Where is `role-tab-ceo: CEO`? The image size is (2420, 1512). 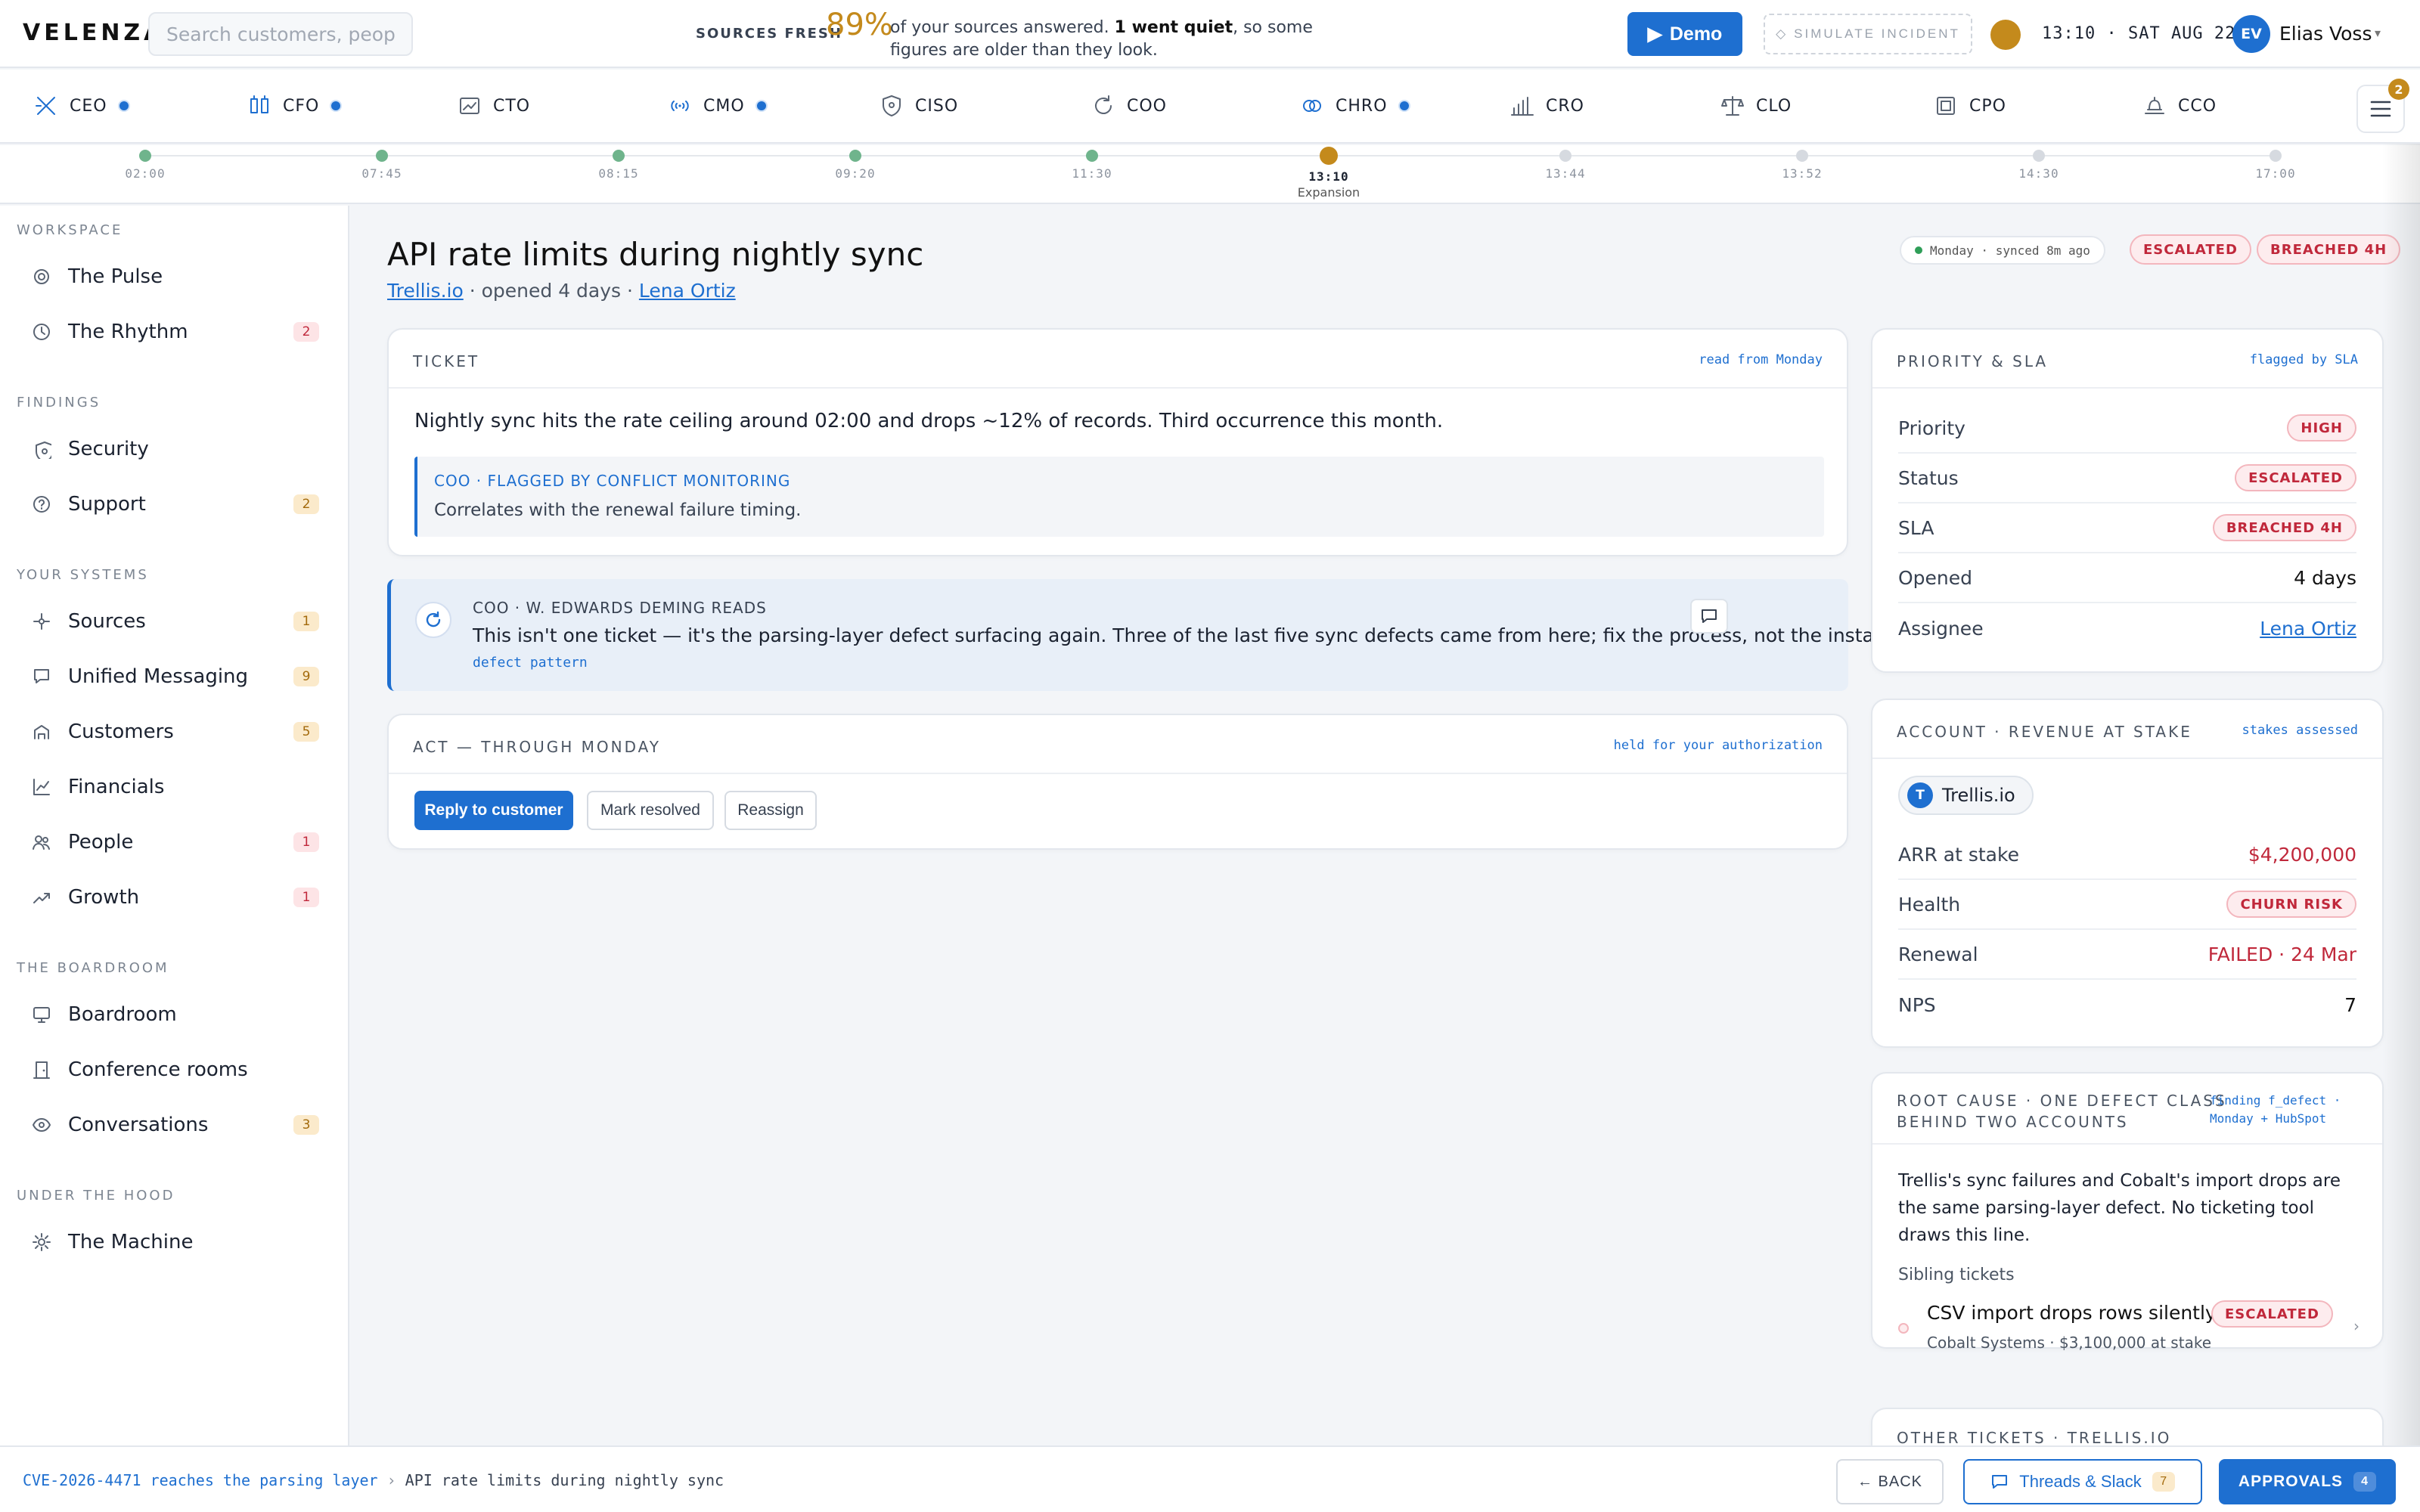 role-tab-ceo: CEO is located at coordinates (81, 106).